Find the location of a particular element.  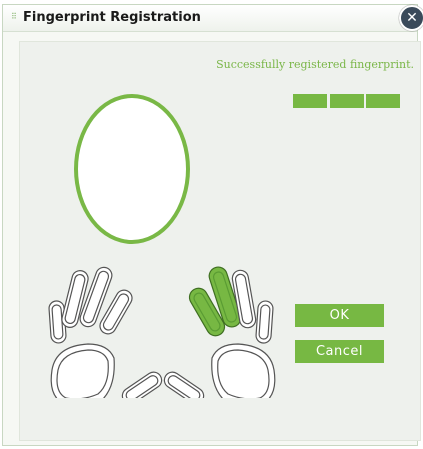

ok-button: OK is located at coordinates (339, 315).